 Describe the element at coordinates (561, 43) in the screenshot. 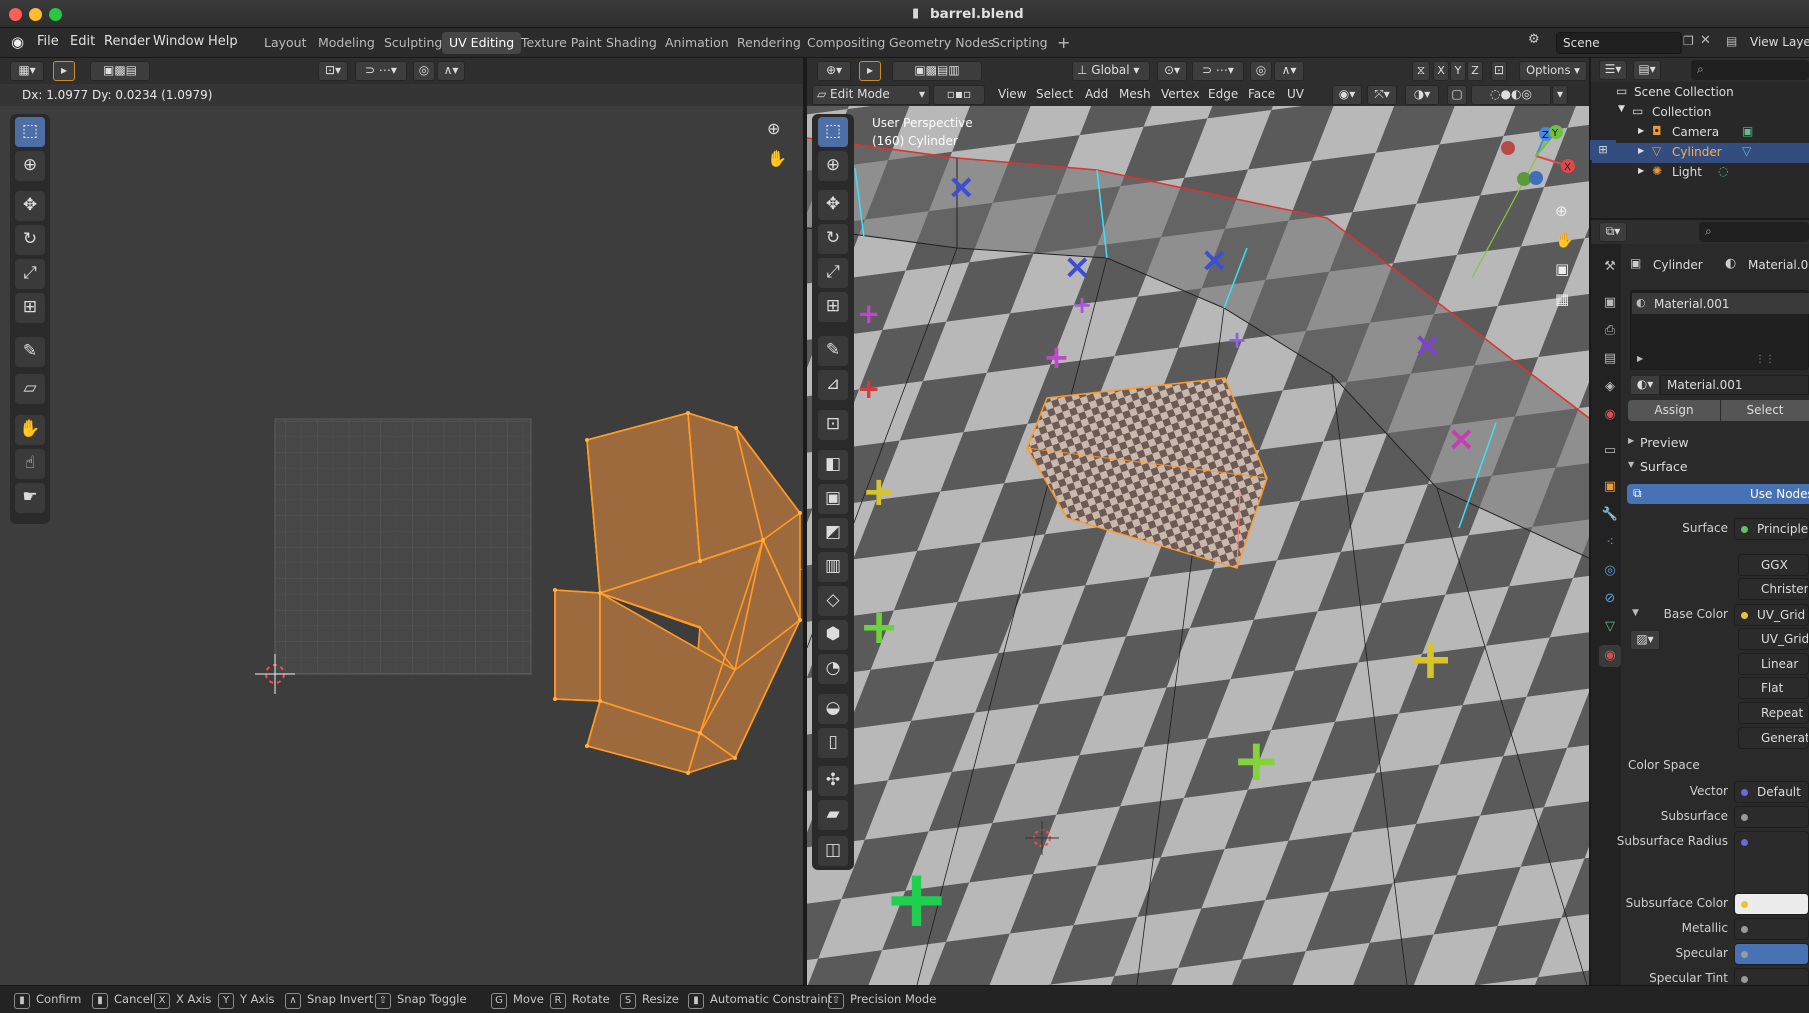

I see `tab-texture-paint: Texture Paint` at that location.